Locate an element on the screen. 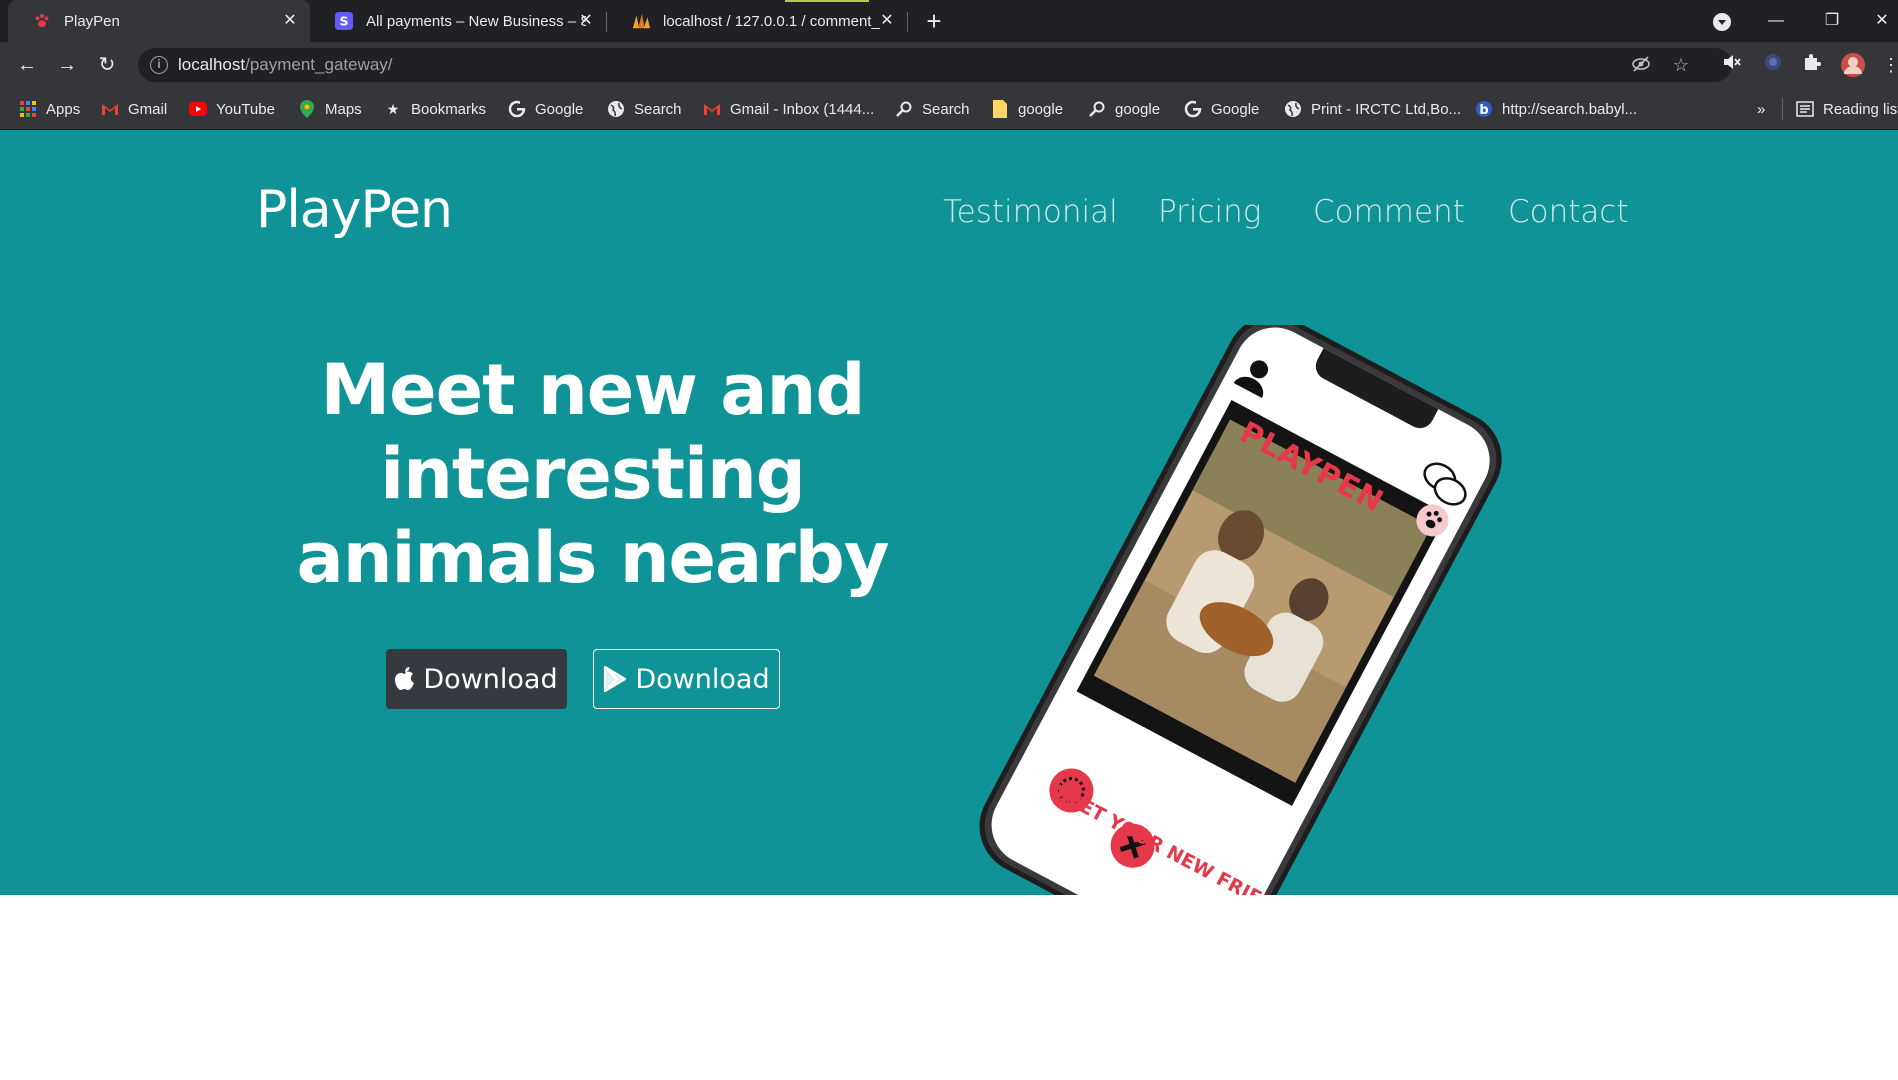  stripe-favicon-icon: S is located at coordinates (344, 21).